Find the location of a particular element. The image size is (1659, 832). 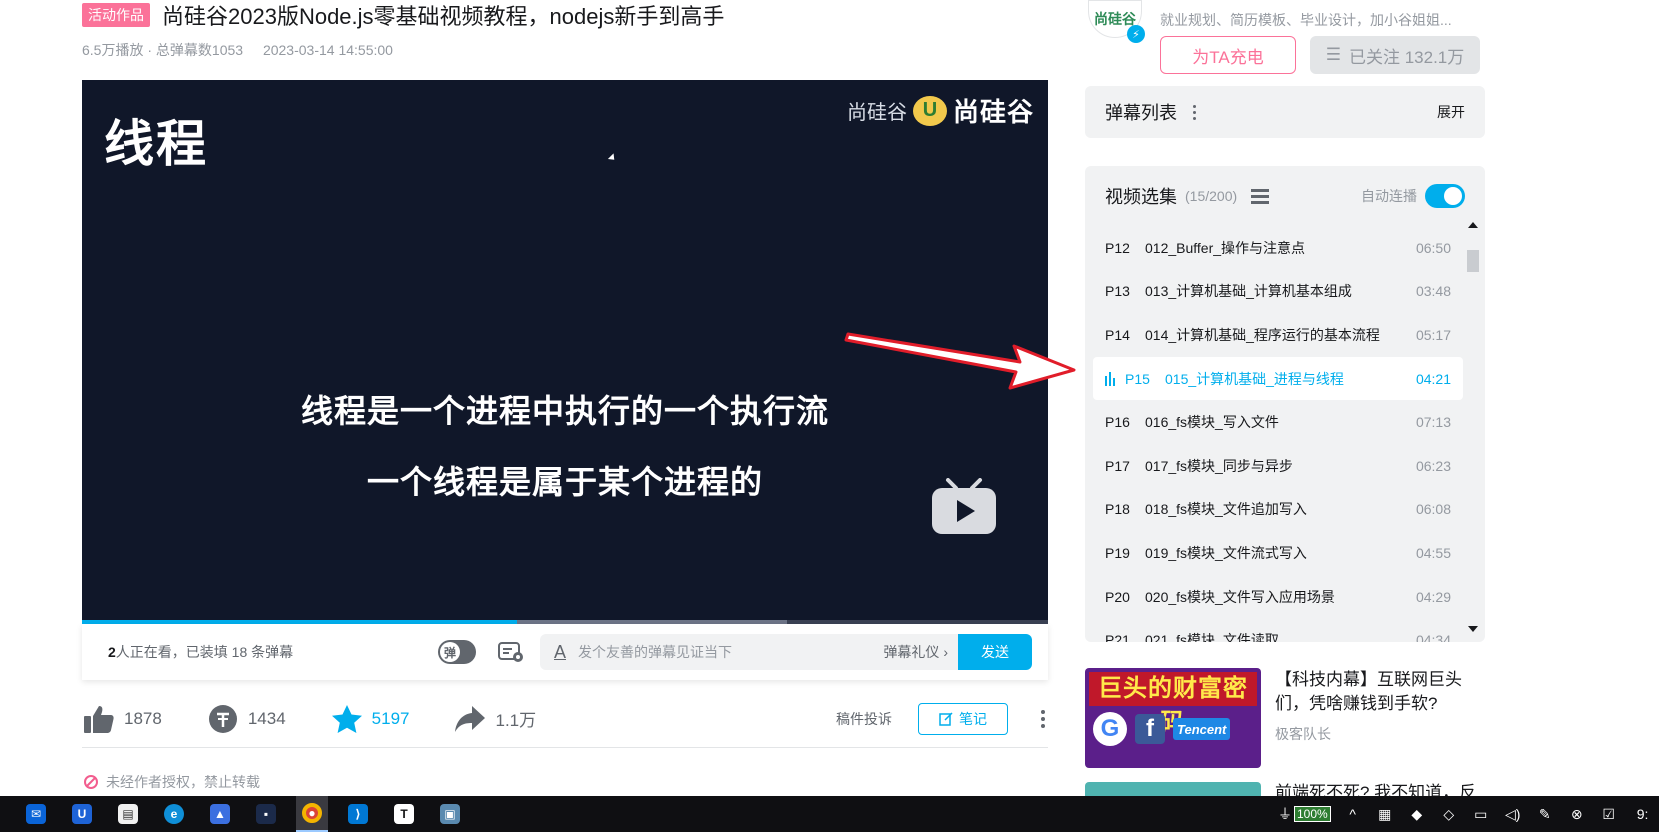

shield-icon: U is located at coordinates (82, 814).